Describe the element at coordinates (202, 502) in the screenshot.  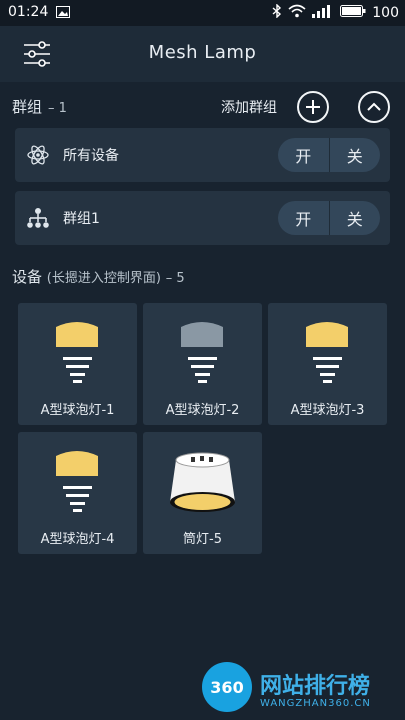
I see `downlight-glow` at that location.